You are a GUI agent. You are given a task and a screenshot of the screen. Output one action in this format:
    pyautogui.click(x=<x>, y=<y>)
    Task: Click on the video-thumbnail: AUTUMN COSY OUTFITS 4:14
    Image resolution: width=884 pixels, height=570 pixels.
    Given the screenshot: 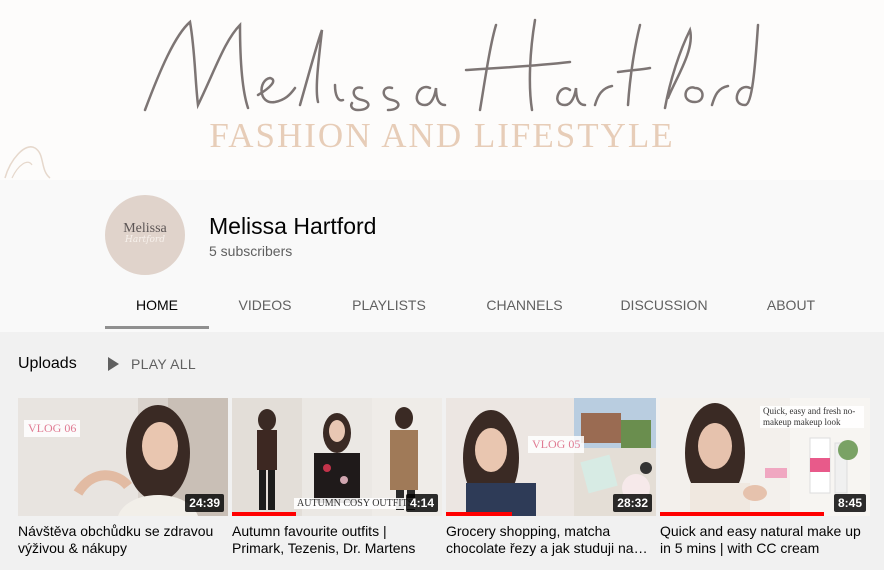 What is the action you would take?
    pyautogui.click(x=337, y=457)
    